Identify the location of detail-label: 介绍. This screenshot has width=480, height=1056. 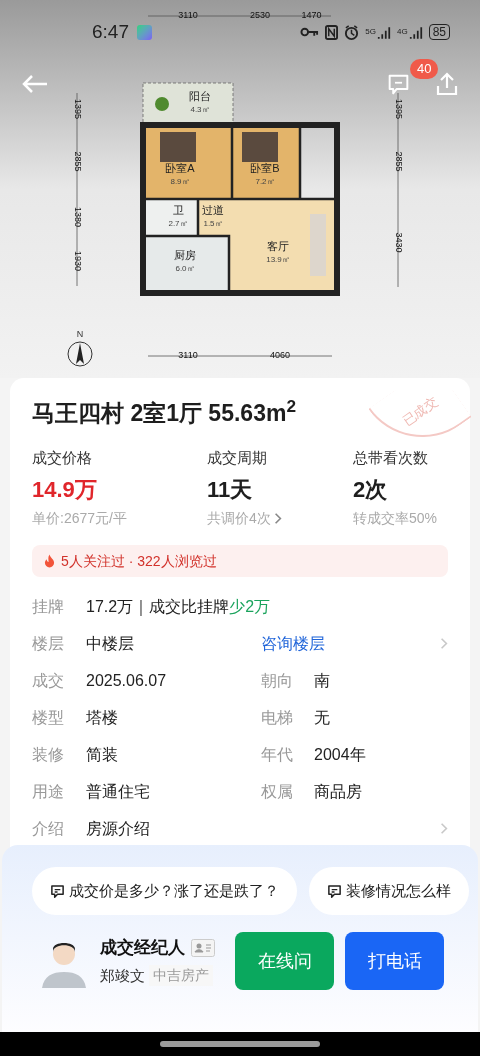
(48, 829).